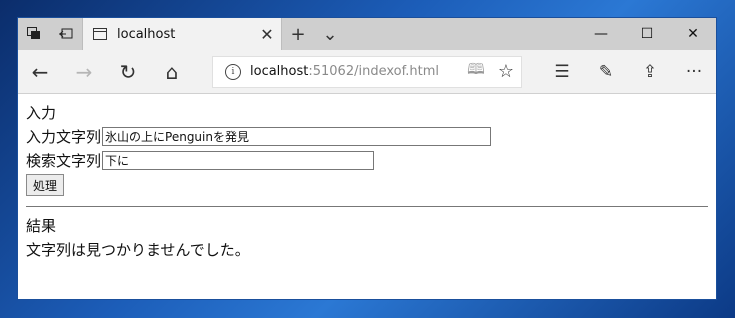 Image resolution: width=735 pixels, height=318 pixels. I want to click on result-heading: 結果, so click(41, 226).